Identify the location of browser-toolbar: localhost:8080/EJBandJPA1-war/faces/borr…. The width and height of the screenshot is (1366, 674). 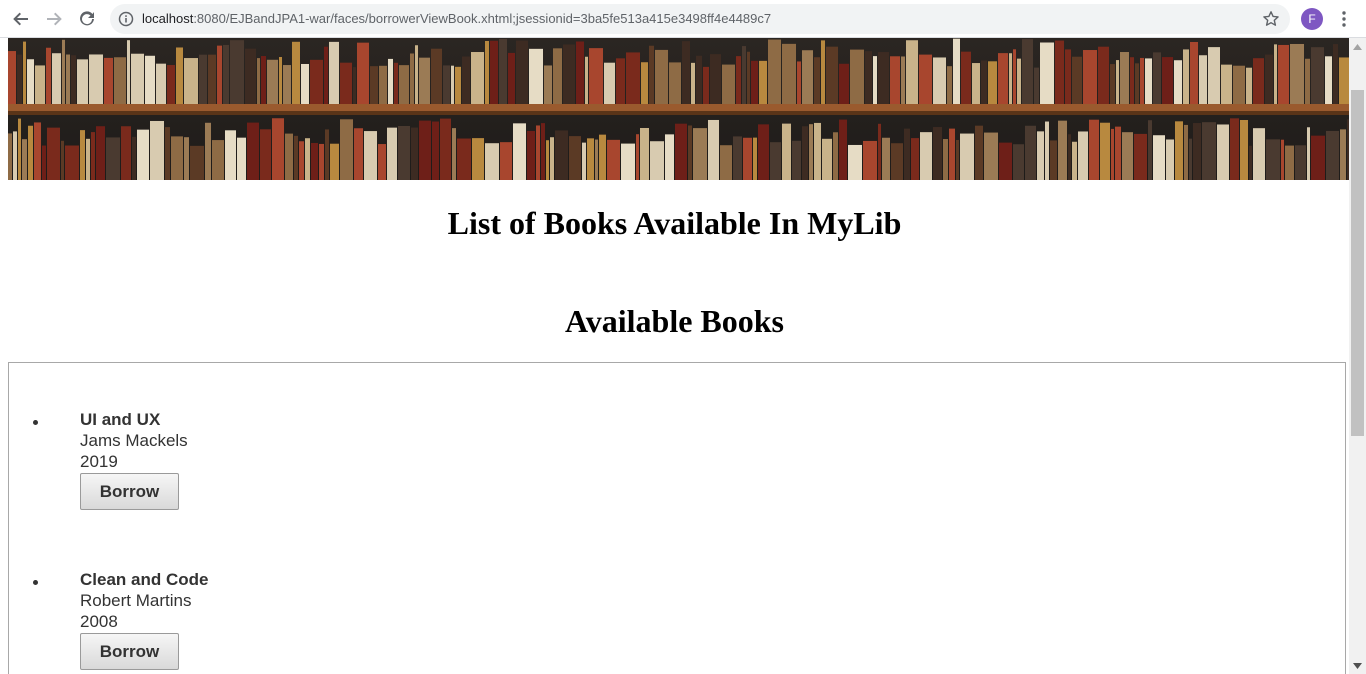
(683, 19).